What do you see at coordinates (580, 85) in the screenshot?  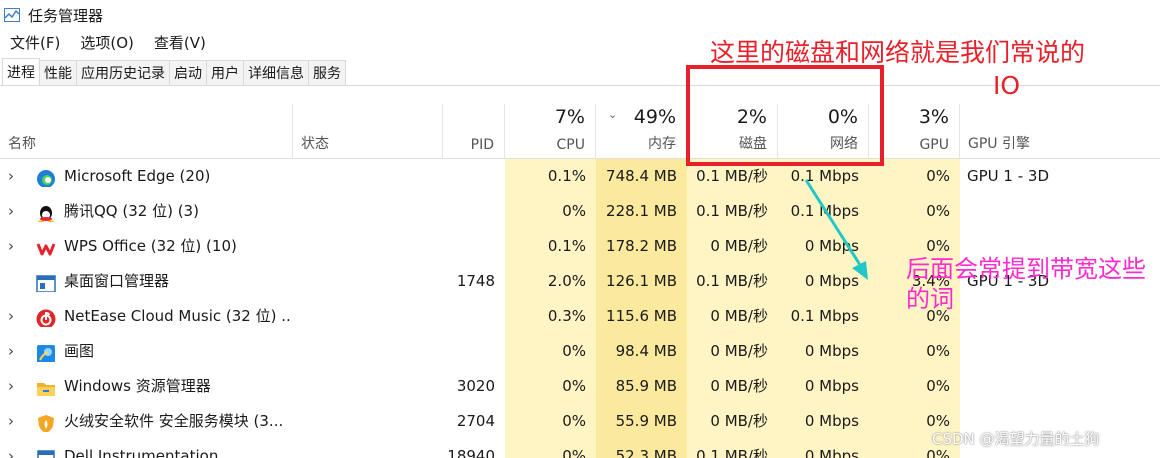 I see `tab-divider` at bounding box center [580, 85].